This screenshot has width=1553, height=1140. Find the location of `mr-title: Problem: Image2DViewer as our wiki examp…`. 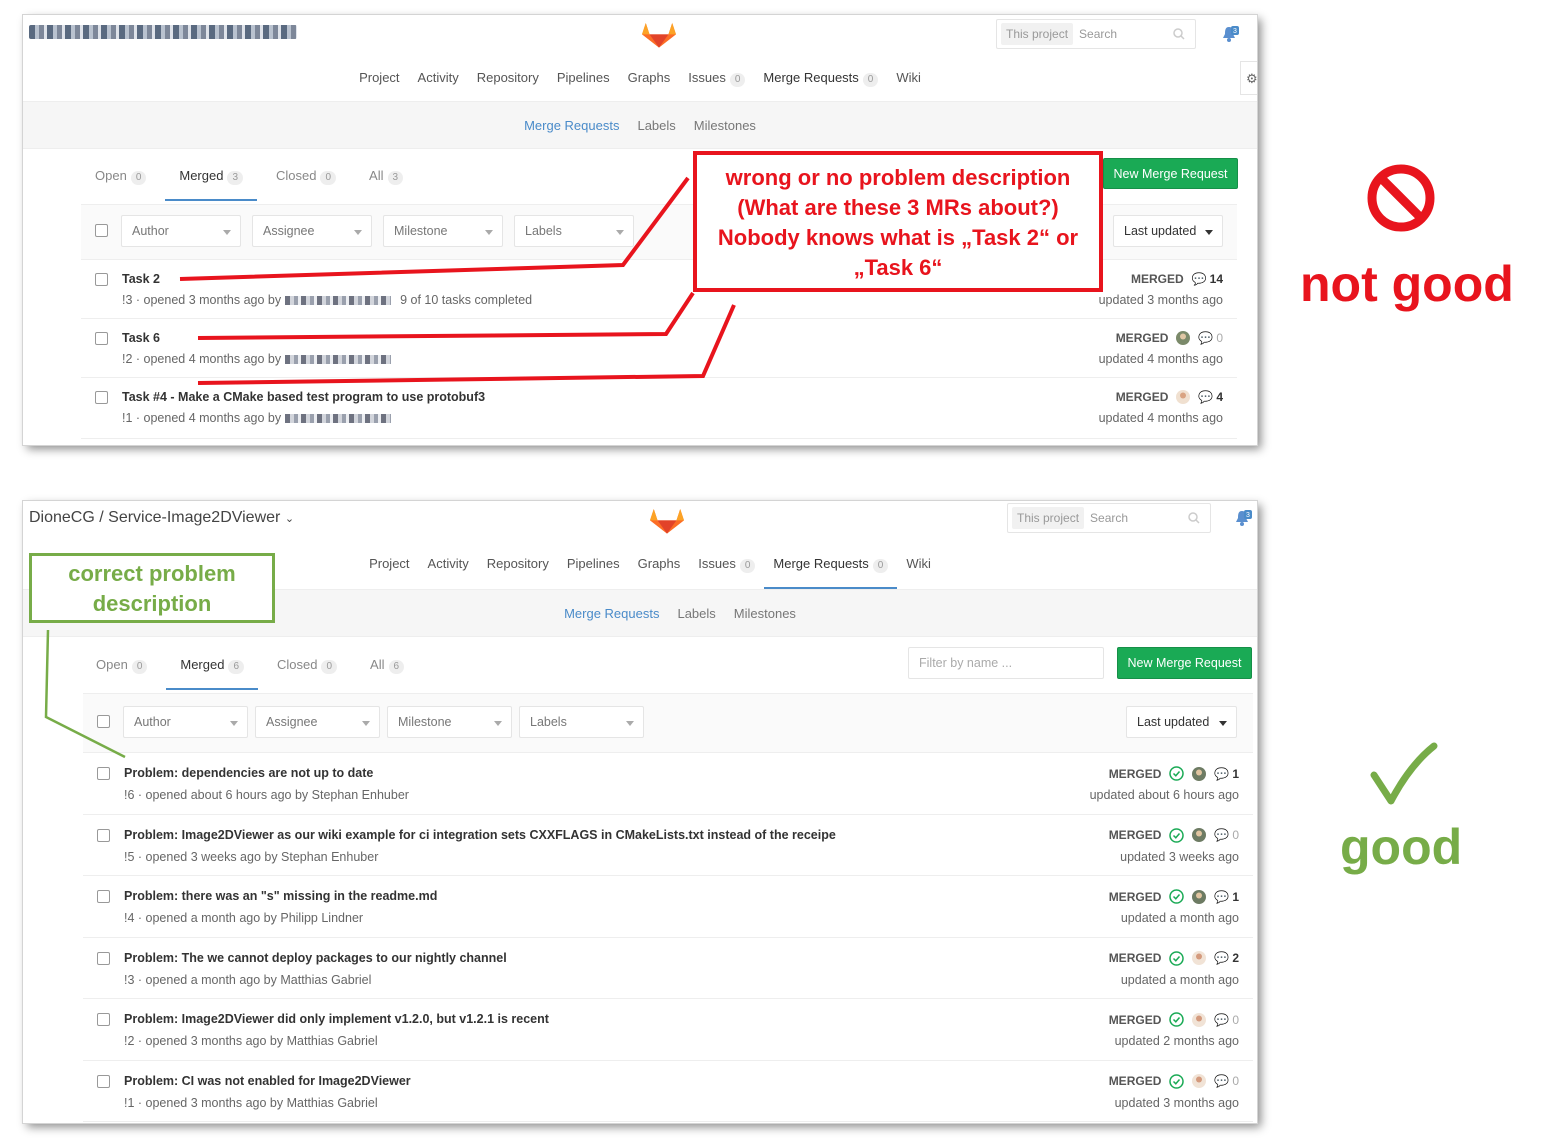

mr-title: Problem: Image2DViewer as our wiki examp… is located at coordinates (480, 835).